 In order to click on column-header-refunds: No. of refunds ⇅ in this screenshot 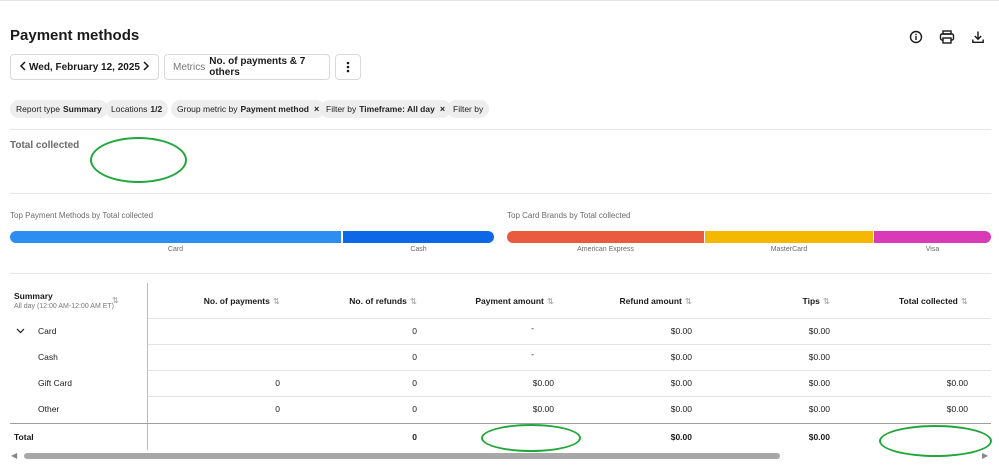, I will do `click(383, 301)`.